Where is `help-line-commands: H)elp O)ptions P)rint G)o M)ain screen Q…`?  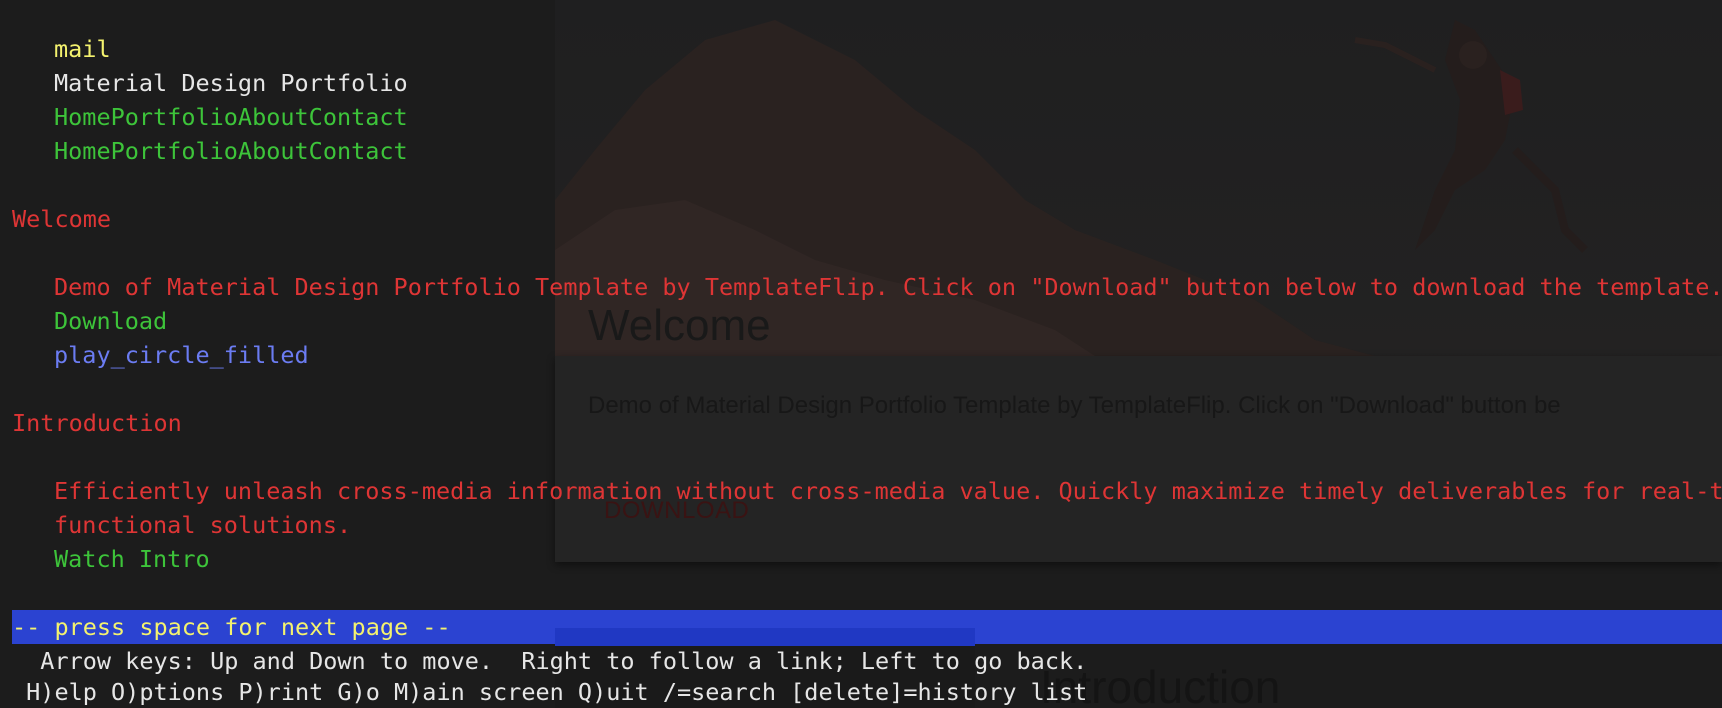 help-line-commands: H)elp O)ptions P)rint G)o M)ain screen Q… is located at coordinates (550, 692).